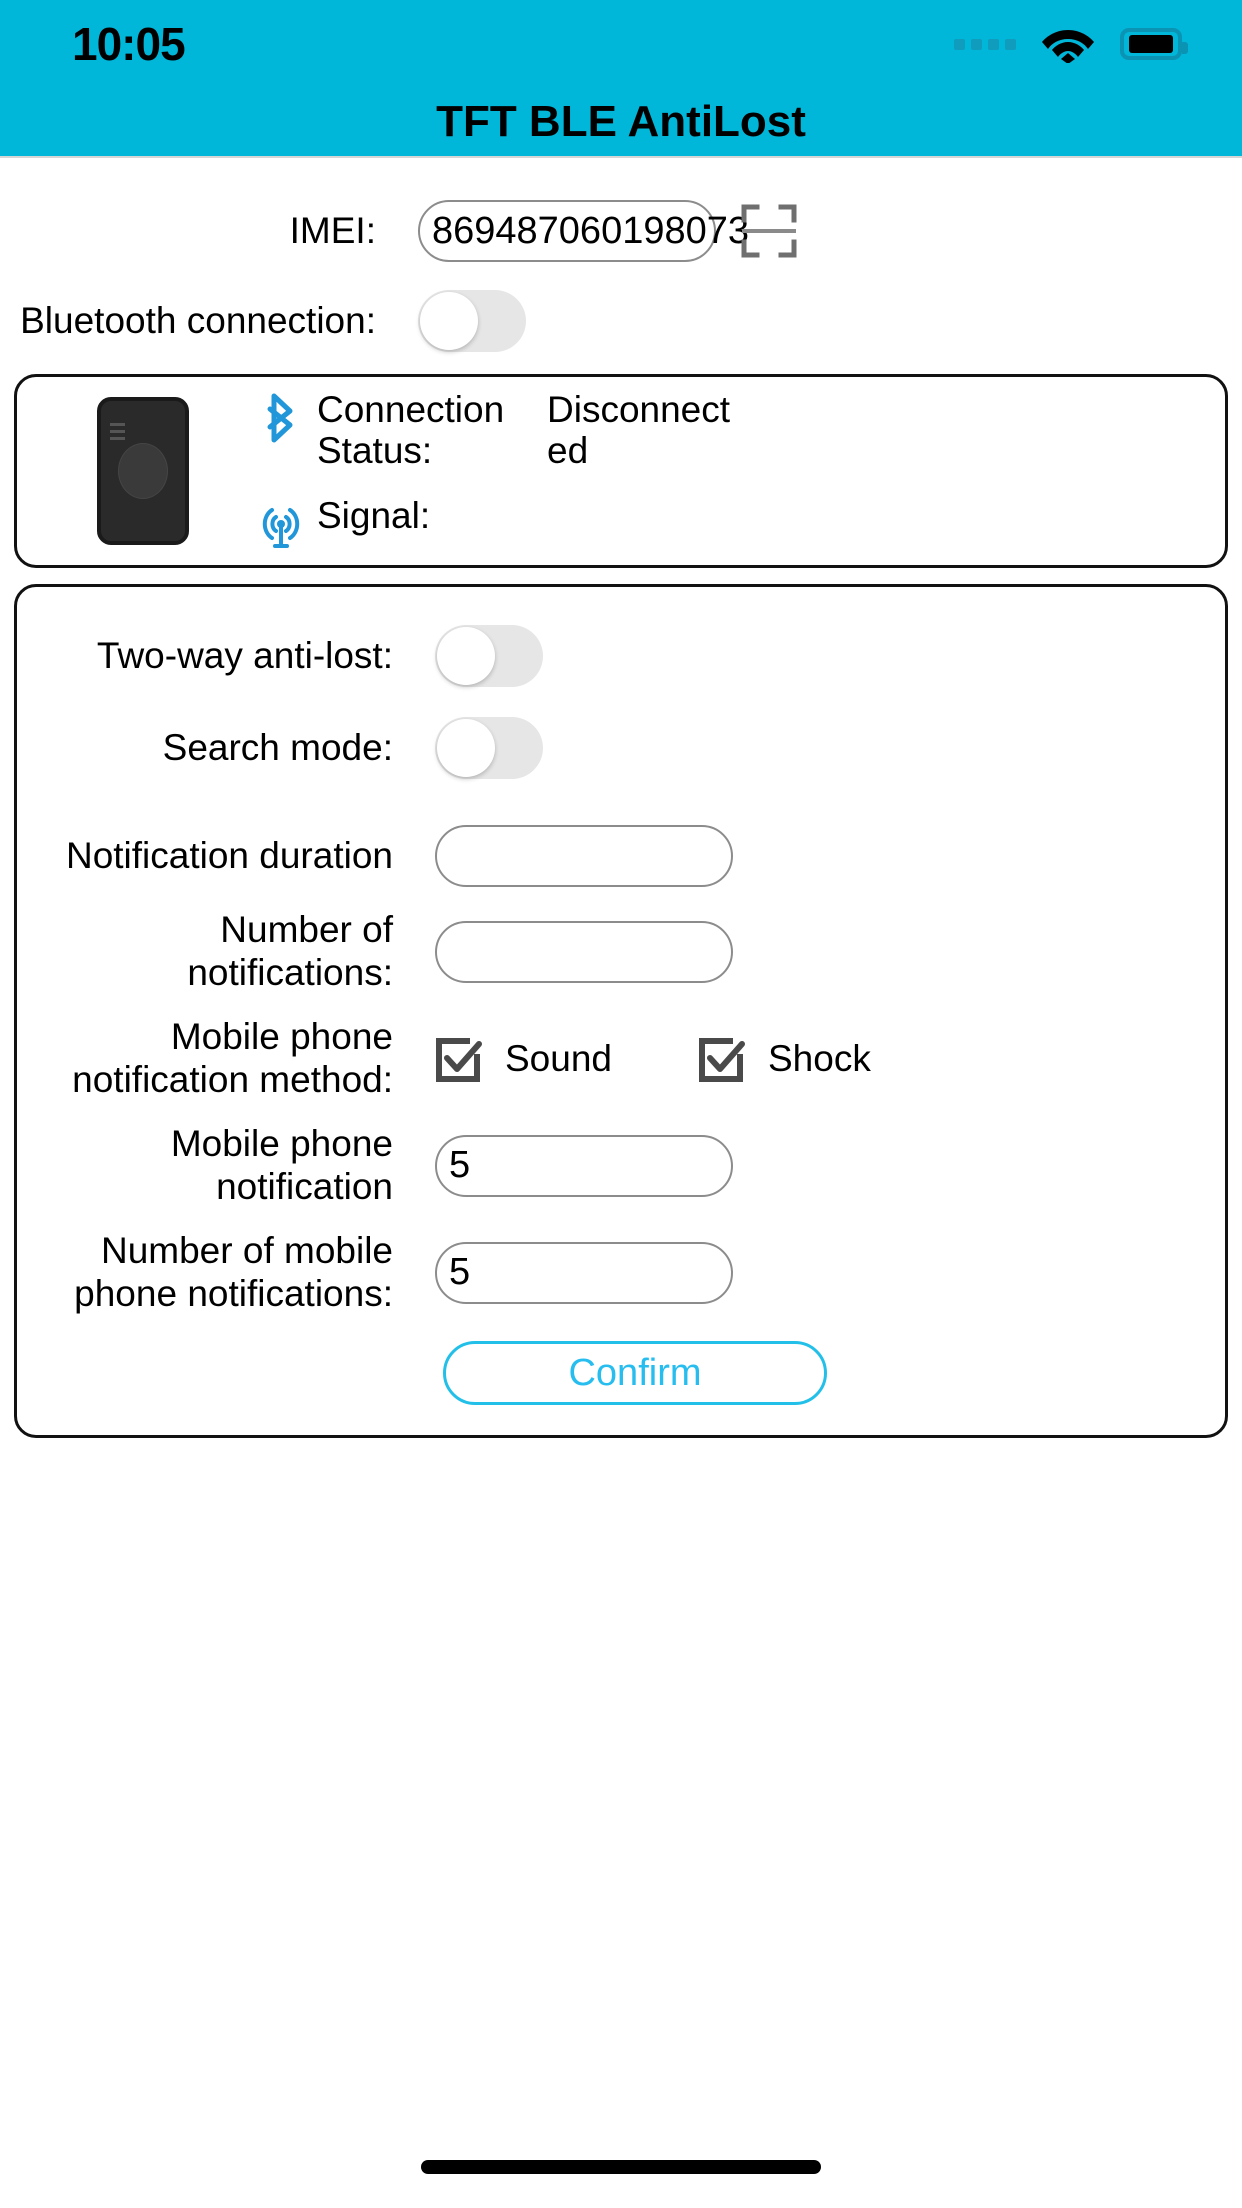 The width and height of the screenshot is (1242, 2208). I want to click on notification-duration-row: Notification duration, so click(621, 856).